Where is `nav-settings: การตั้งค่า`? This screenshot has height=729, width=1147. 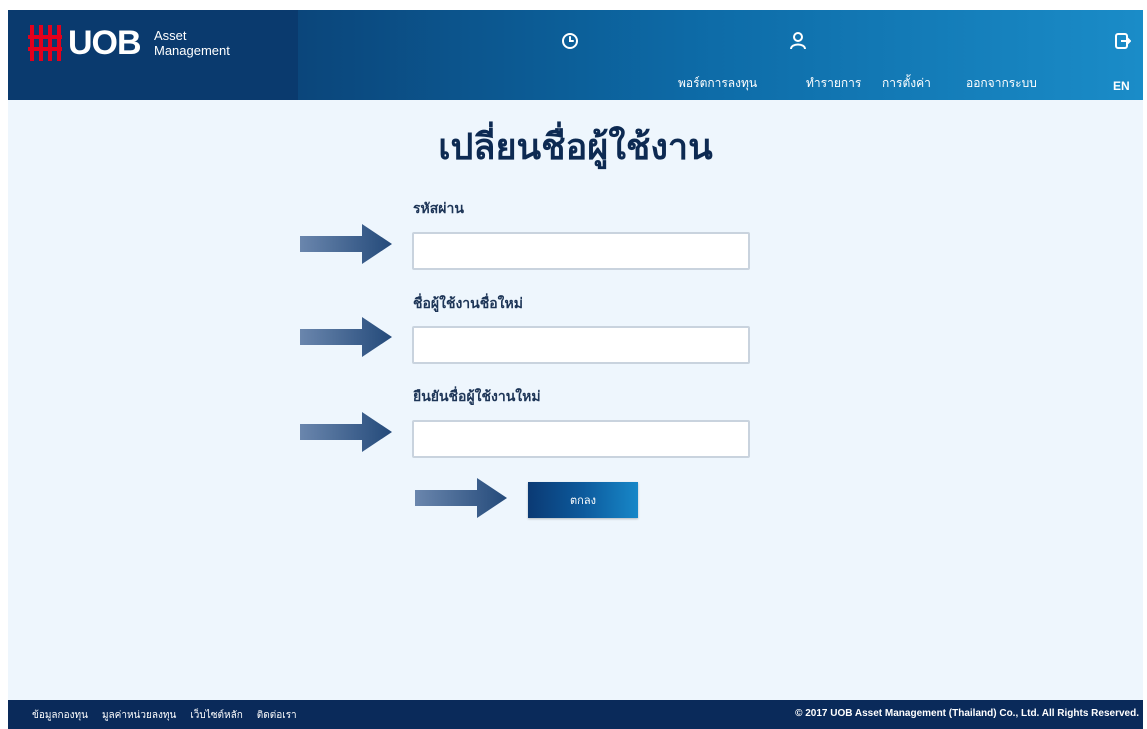 nav-settings: การตั้งค่า is located at coordinates (906, 83).